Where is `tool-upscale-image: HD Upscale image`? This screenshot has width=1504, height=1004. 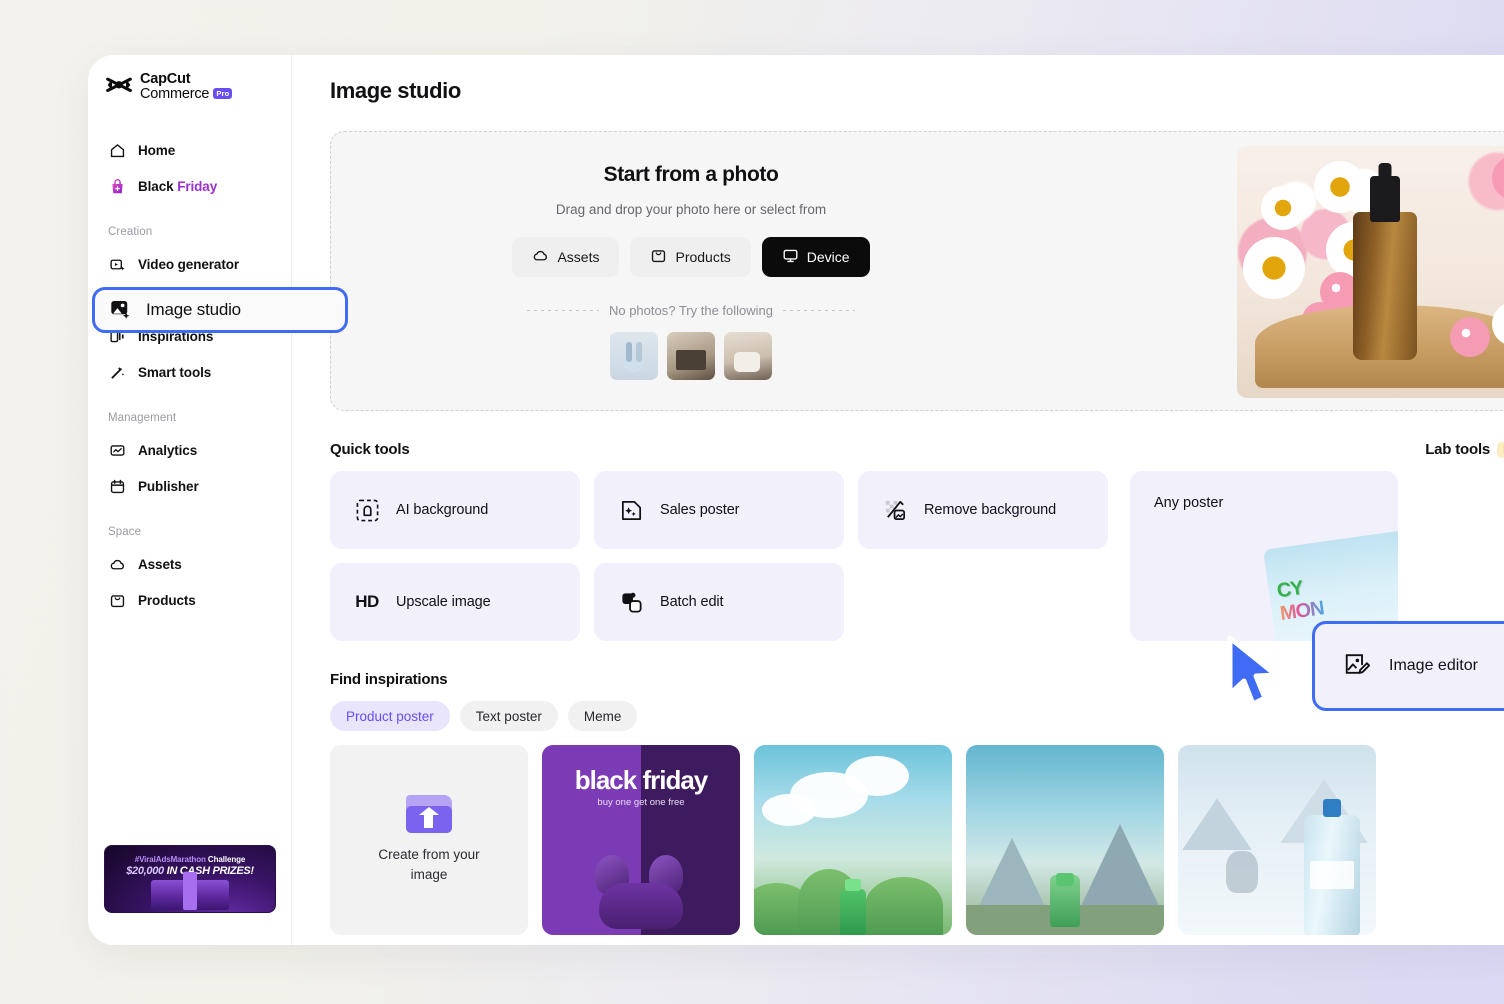 tool-upscale-image: HD Upscale image is located at coordinates (455, 602).